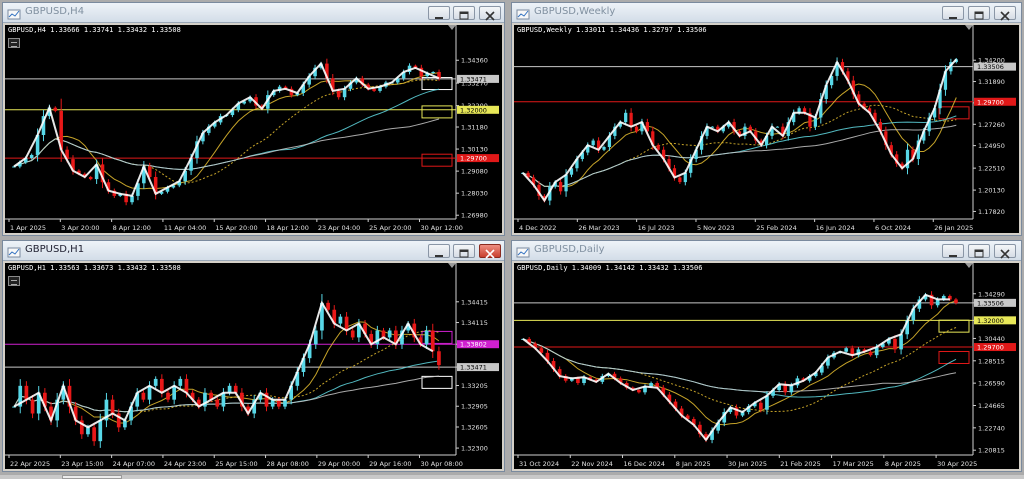 The image size is (1024, 479). I want to click on time-tick-label: 8 Apr 12:00, so click(132, 228).